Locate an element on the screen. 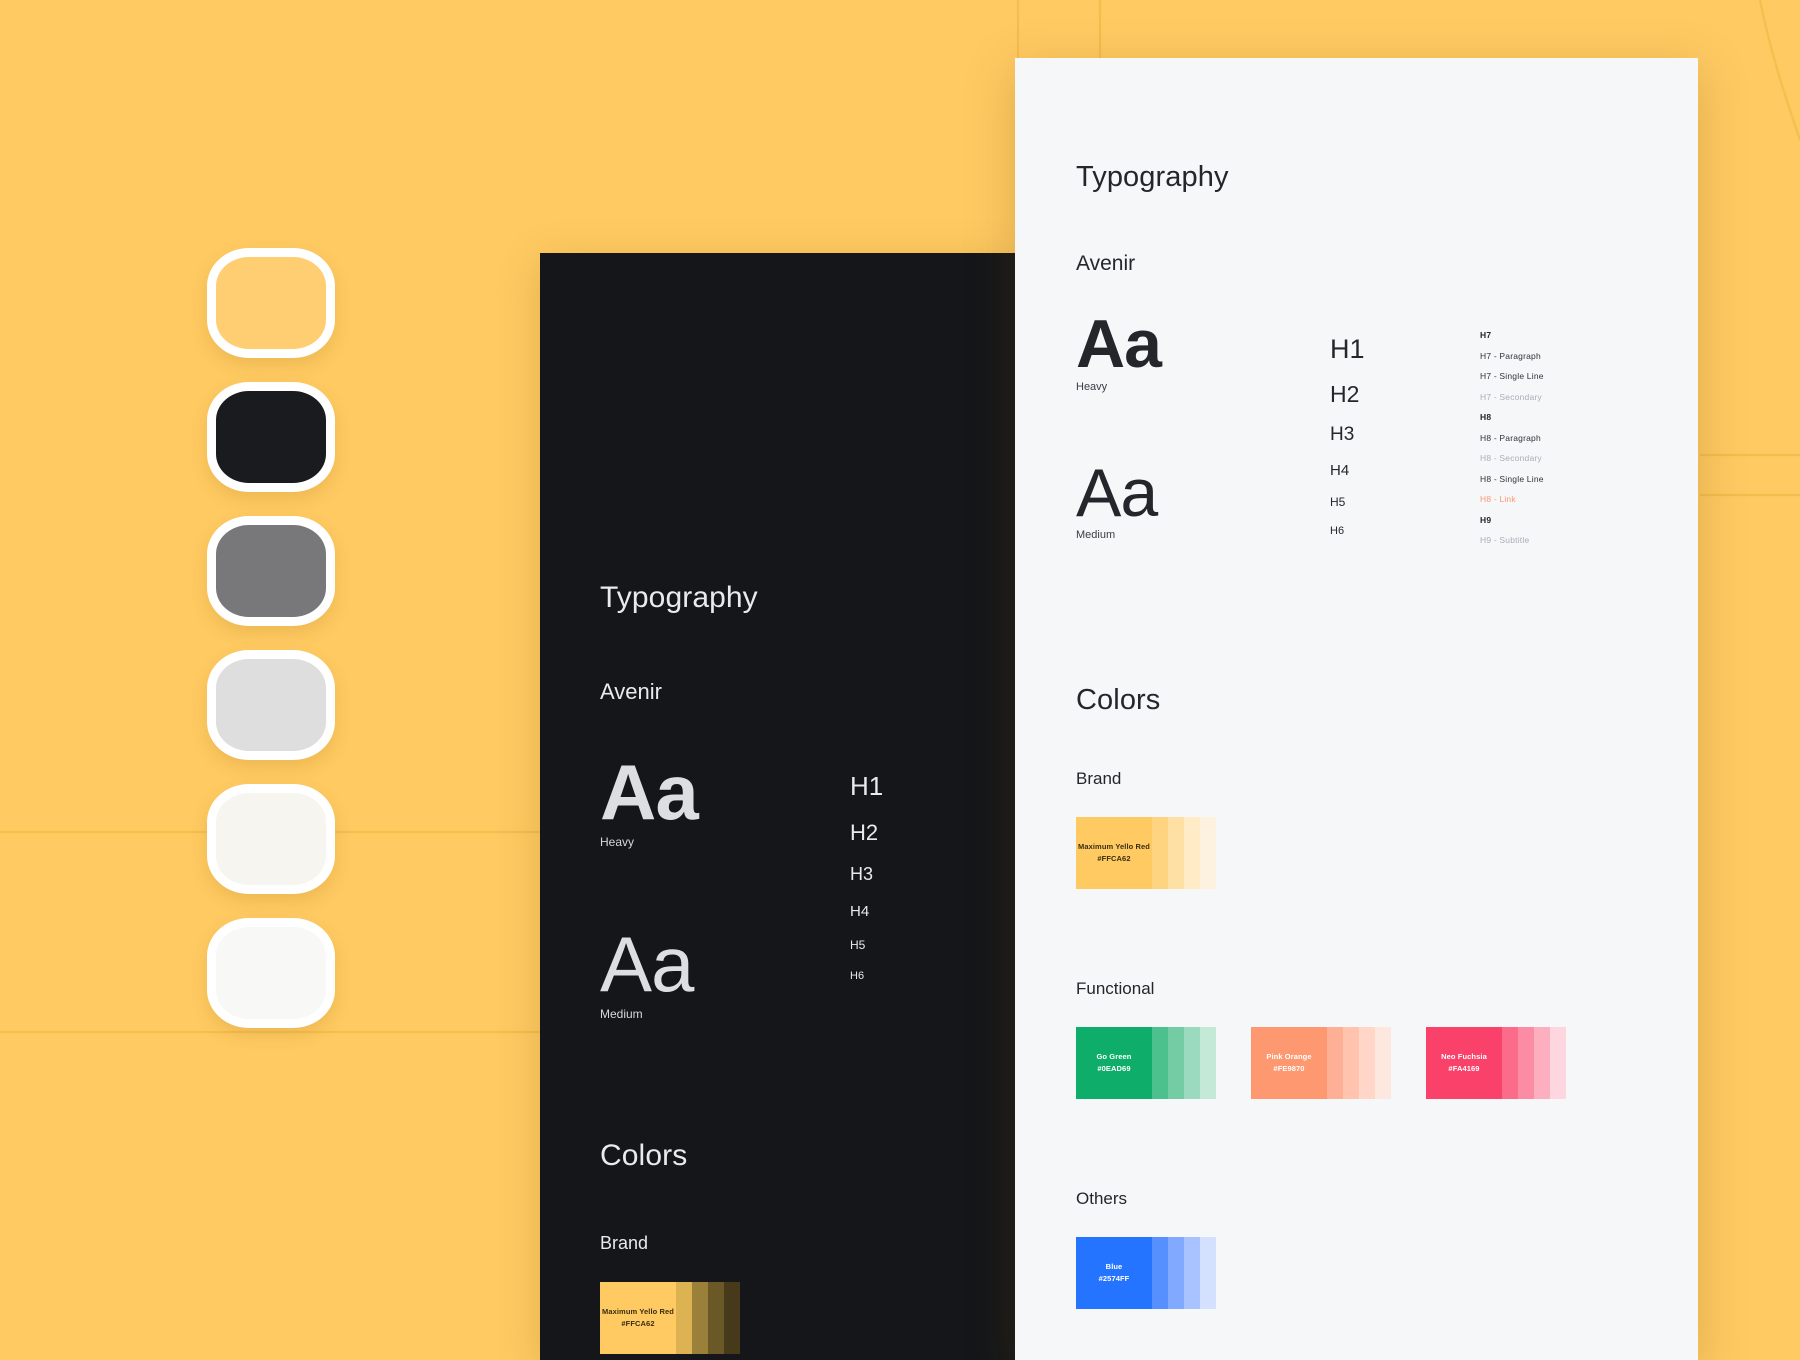  type-scale-h3: H3 is located at coordinates (1342, 434).